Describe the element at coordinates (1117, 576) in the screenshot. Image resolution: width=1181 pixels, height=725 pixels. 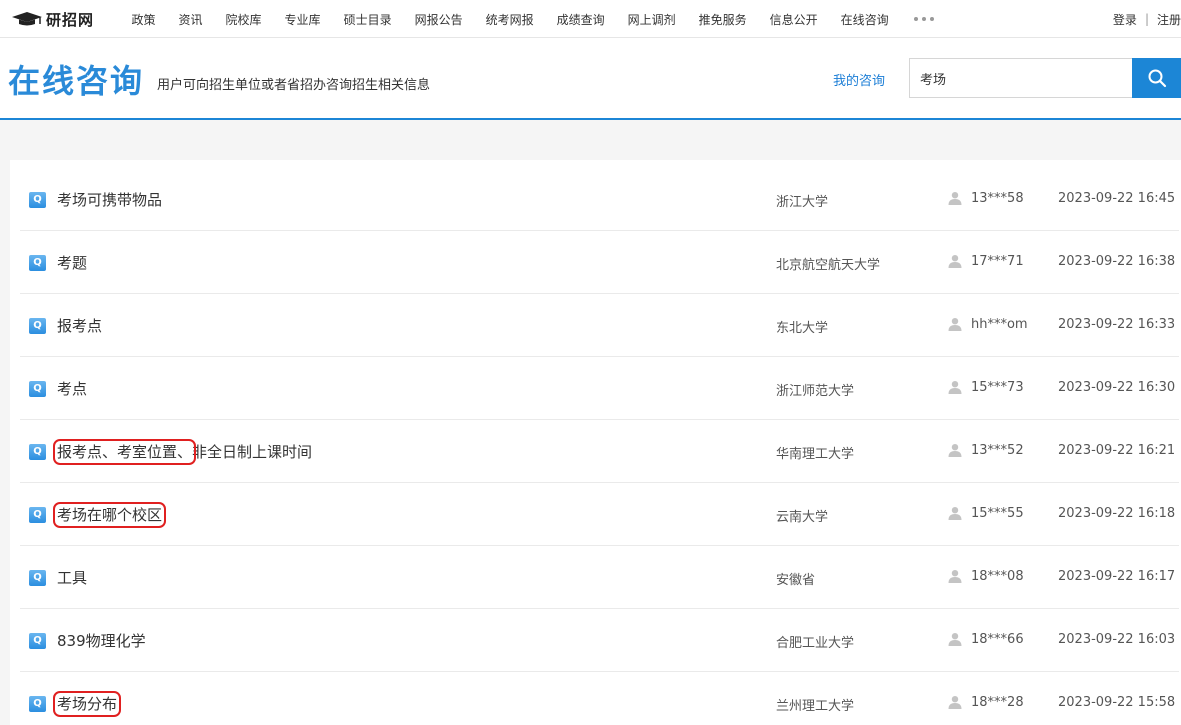
I see `question-time: 2023-09-22 16:17` at that location.